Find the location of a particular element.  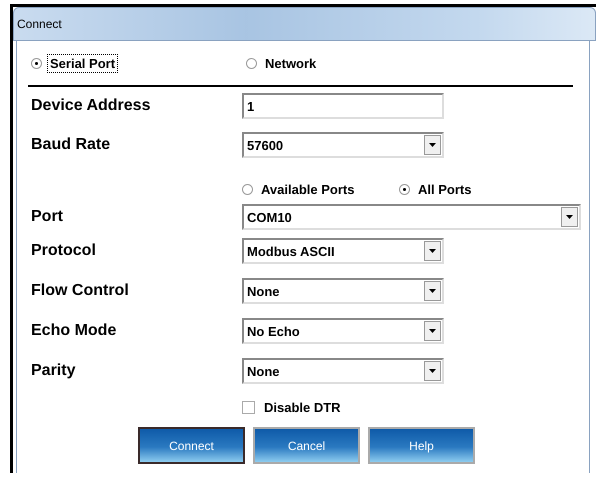

dialog-button: Cancel is located at coordinates (306, 445).